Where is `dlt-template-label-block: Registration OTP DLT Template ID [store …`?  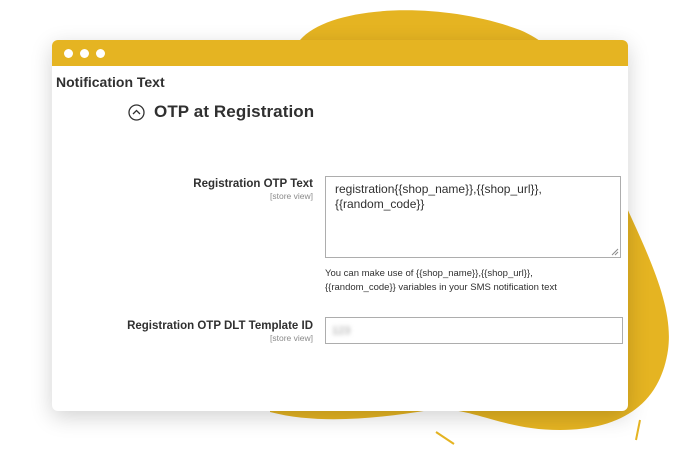
dlt-template-label-block: Registration OTP DLT Template ID [store … is located at coordinates (220, 331).